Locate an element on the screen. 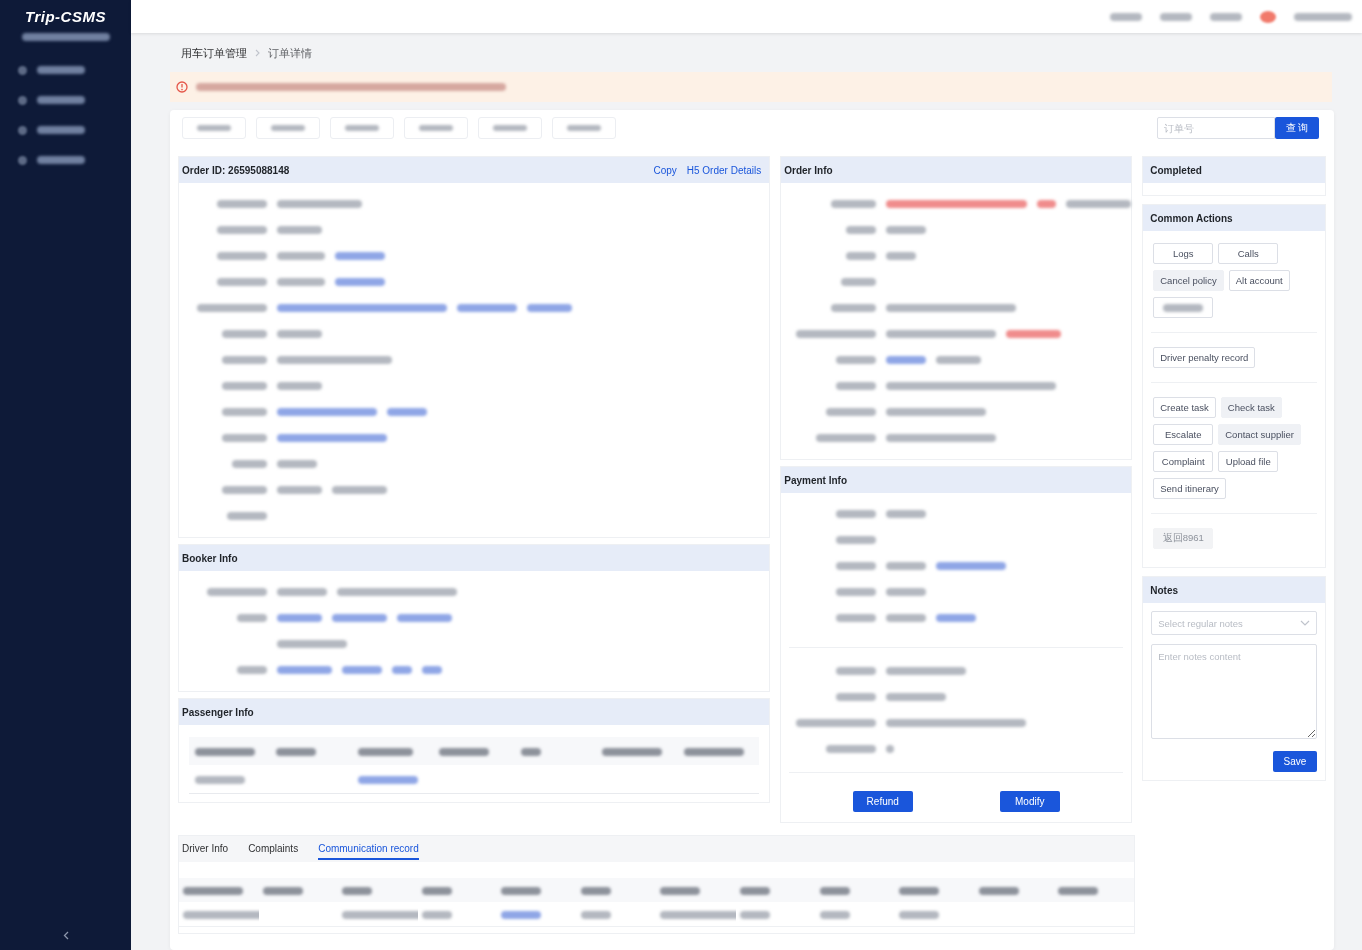 Image resolution: width=1362 pixels, height=950 pixels. notes-field: Enter notes content is located at coordinates (1234, 691).